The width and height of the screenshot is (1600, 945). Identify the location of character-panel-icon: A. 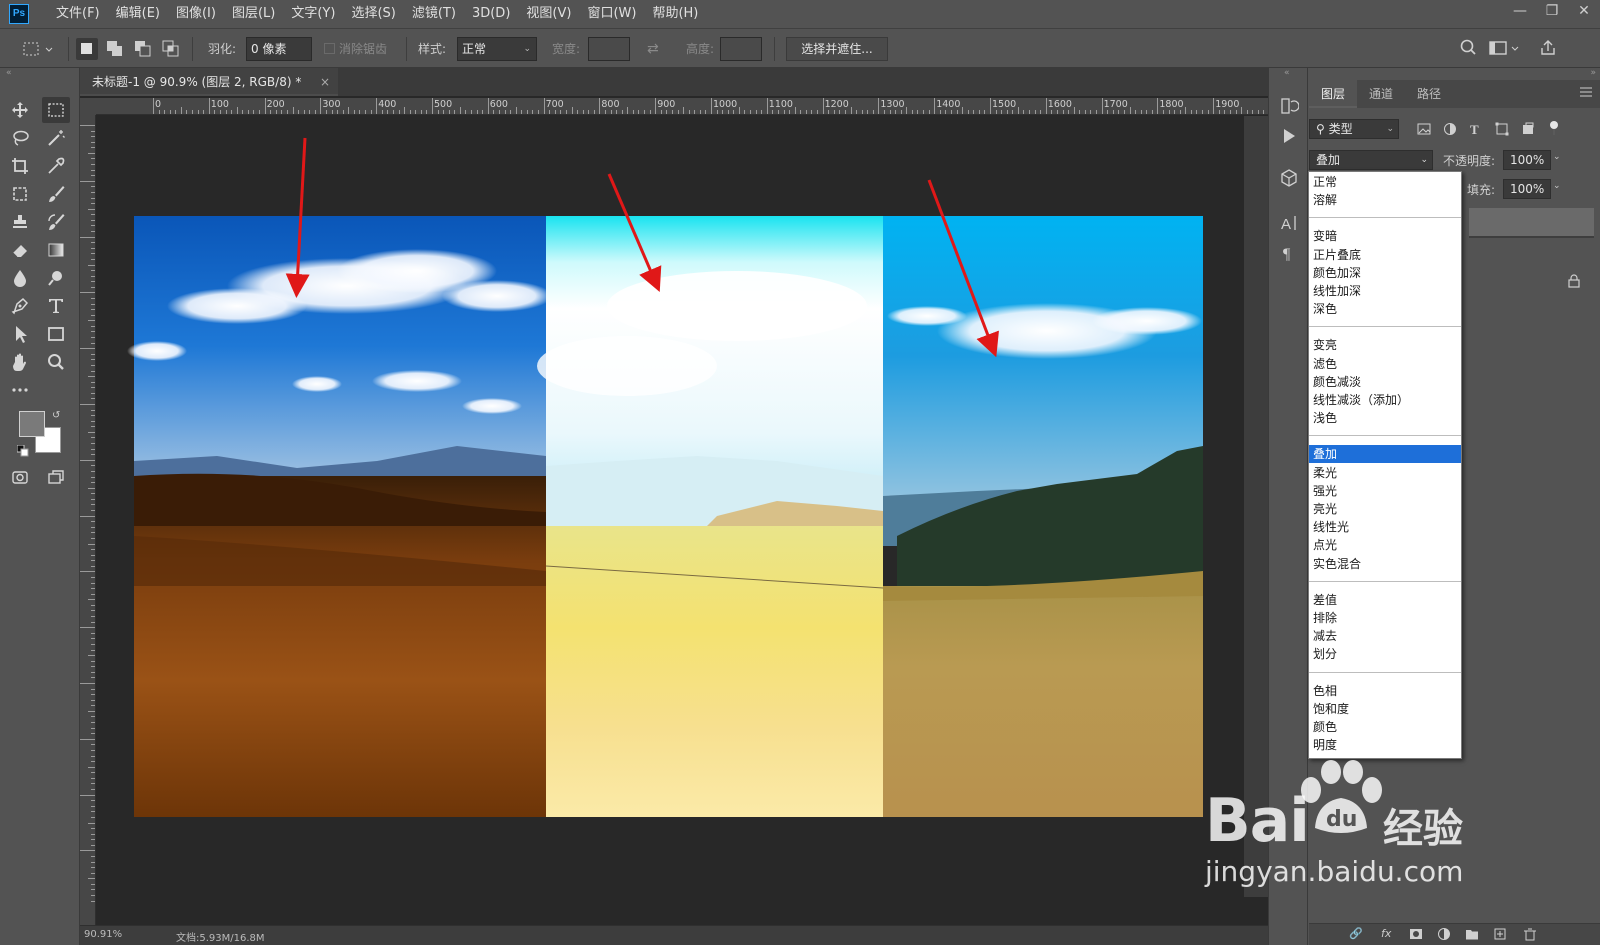
(1289, 223).